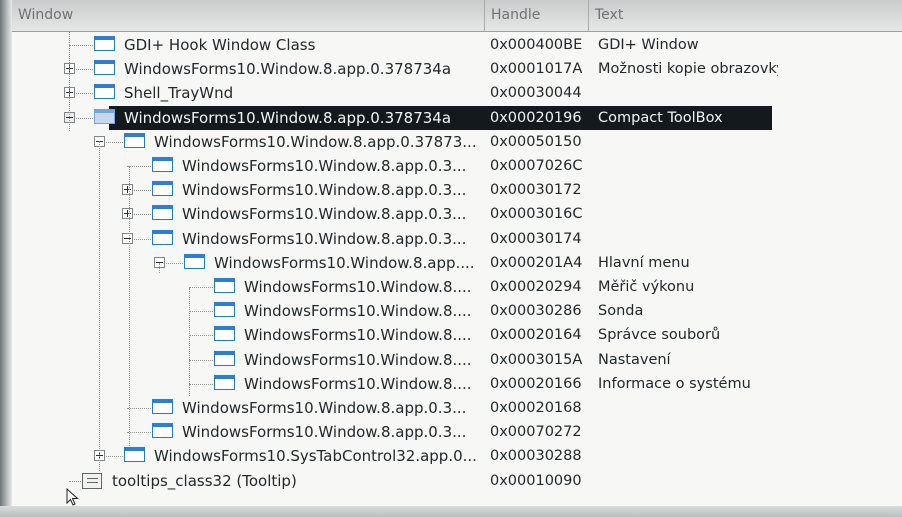  What do you see at coordinates (536, 287) in the screenshot?
I see `row-handle: 0x00020294` at bounding box center [536, 287].